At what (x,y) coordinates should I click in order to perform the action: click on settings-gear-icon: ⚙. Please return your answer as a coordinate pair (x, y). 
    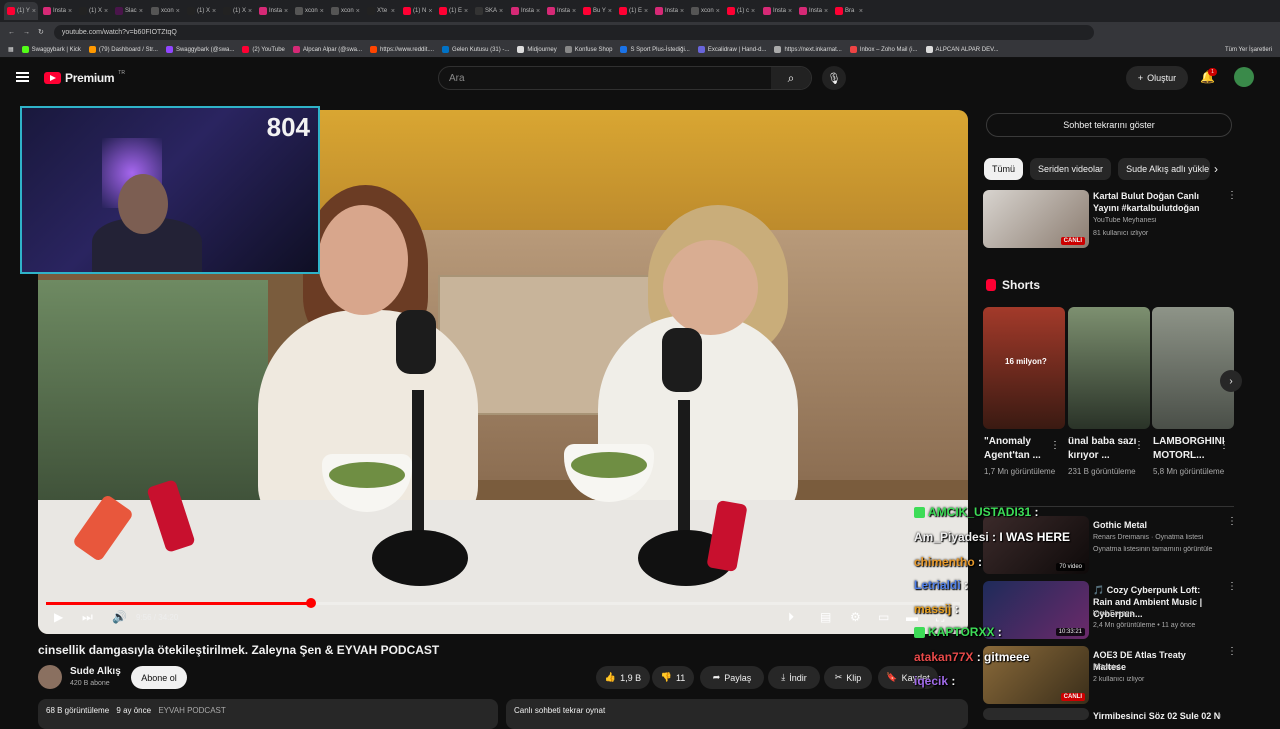
    Looking at the image, I should click on (855, 617).